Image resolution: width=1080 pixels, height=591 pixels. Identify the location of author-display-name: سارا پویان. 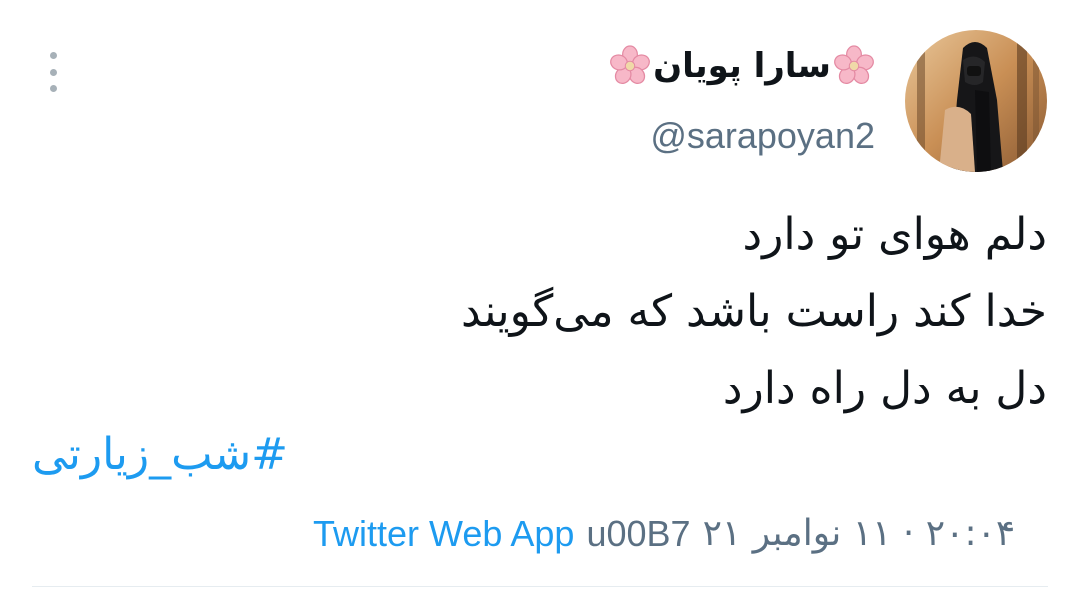
(742, 66).